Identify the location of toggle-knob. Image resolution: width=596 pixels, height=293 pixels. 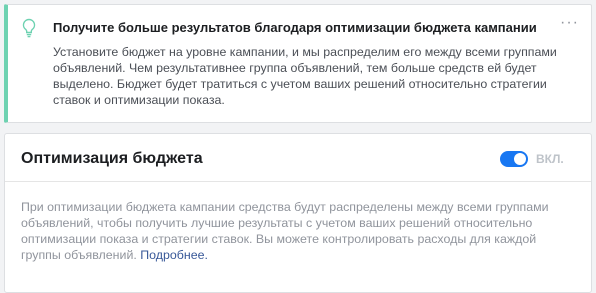
(520, 159).